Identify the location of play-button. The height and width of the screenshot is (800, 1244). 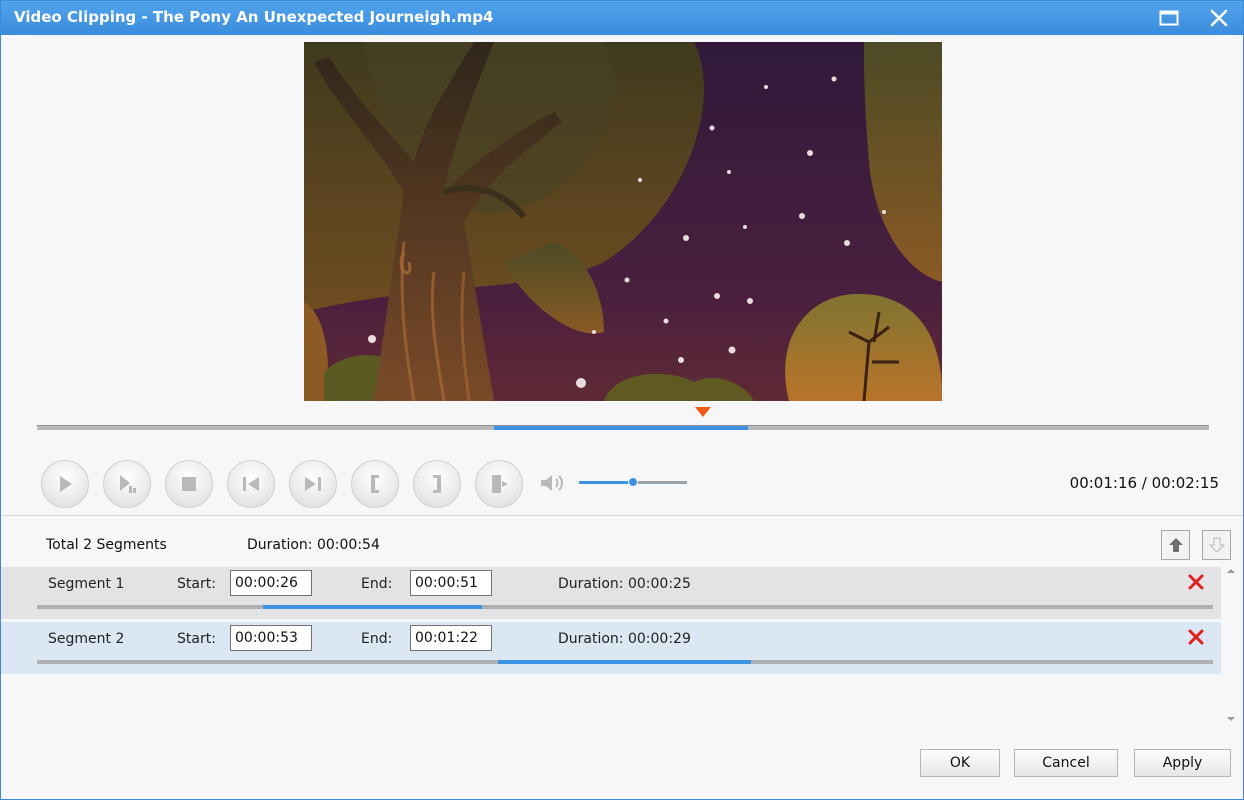
(65, 484).